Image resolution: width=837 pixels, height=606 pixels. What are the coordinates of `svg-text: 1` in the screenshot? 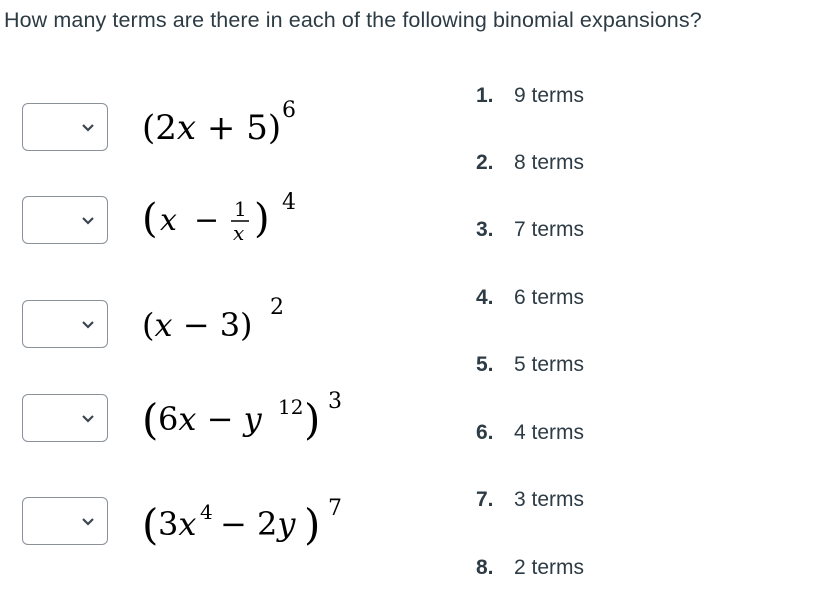 It's located at (240, 209).